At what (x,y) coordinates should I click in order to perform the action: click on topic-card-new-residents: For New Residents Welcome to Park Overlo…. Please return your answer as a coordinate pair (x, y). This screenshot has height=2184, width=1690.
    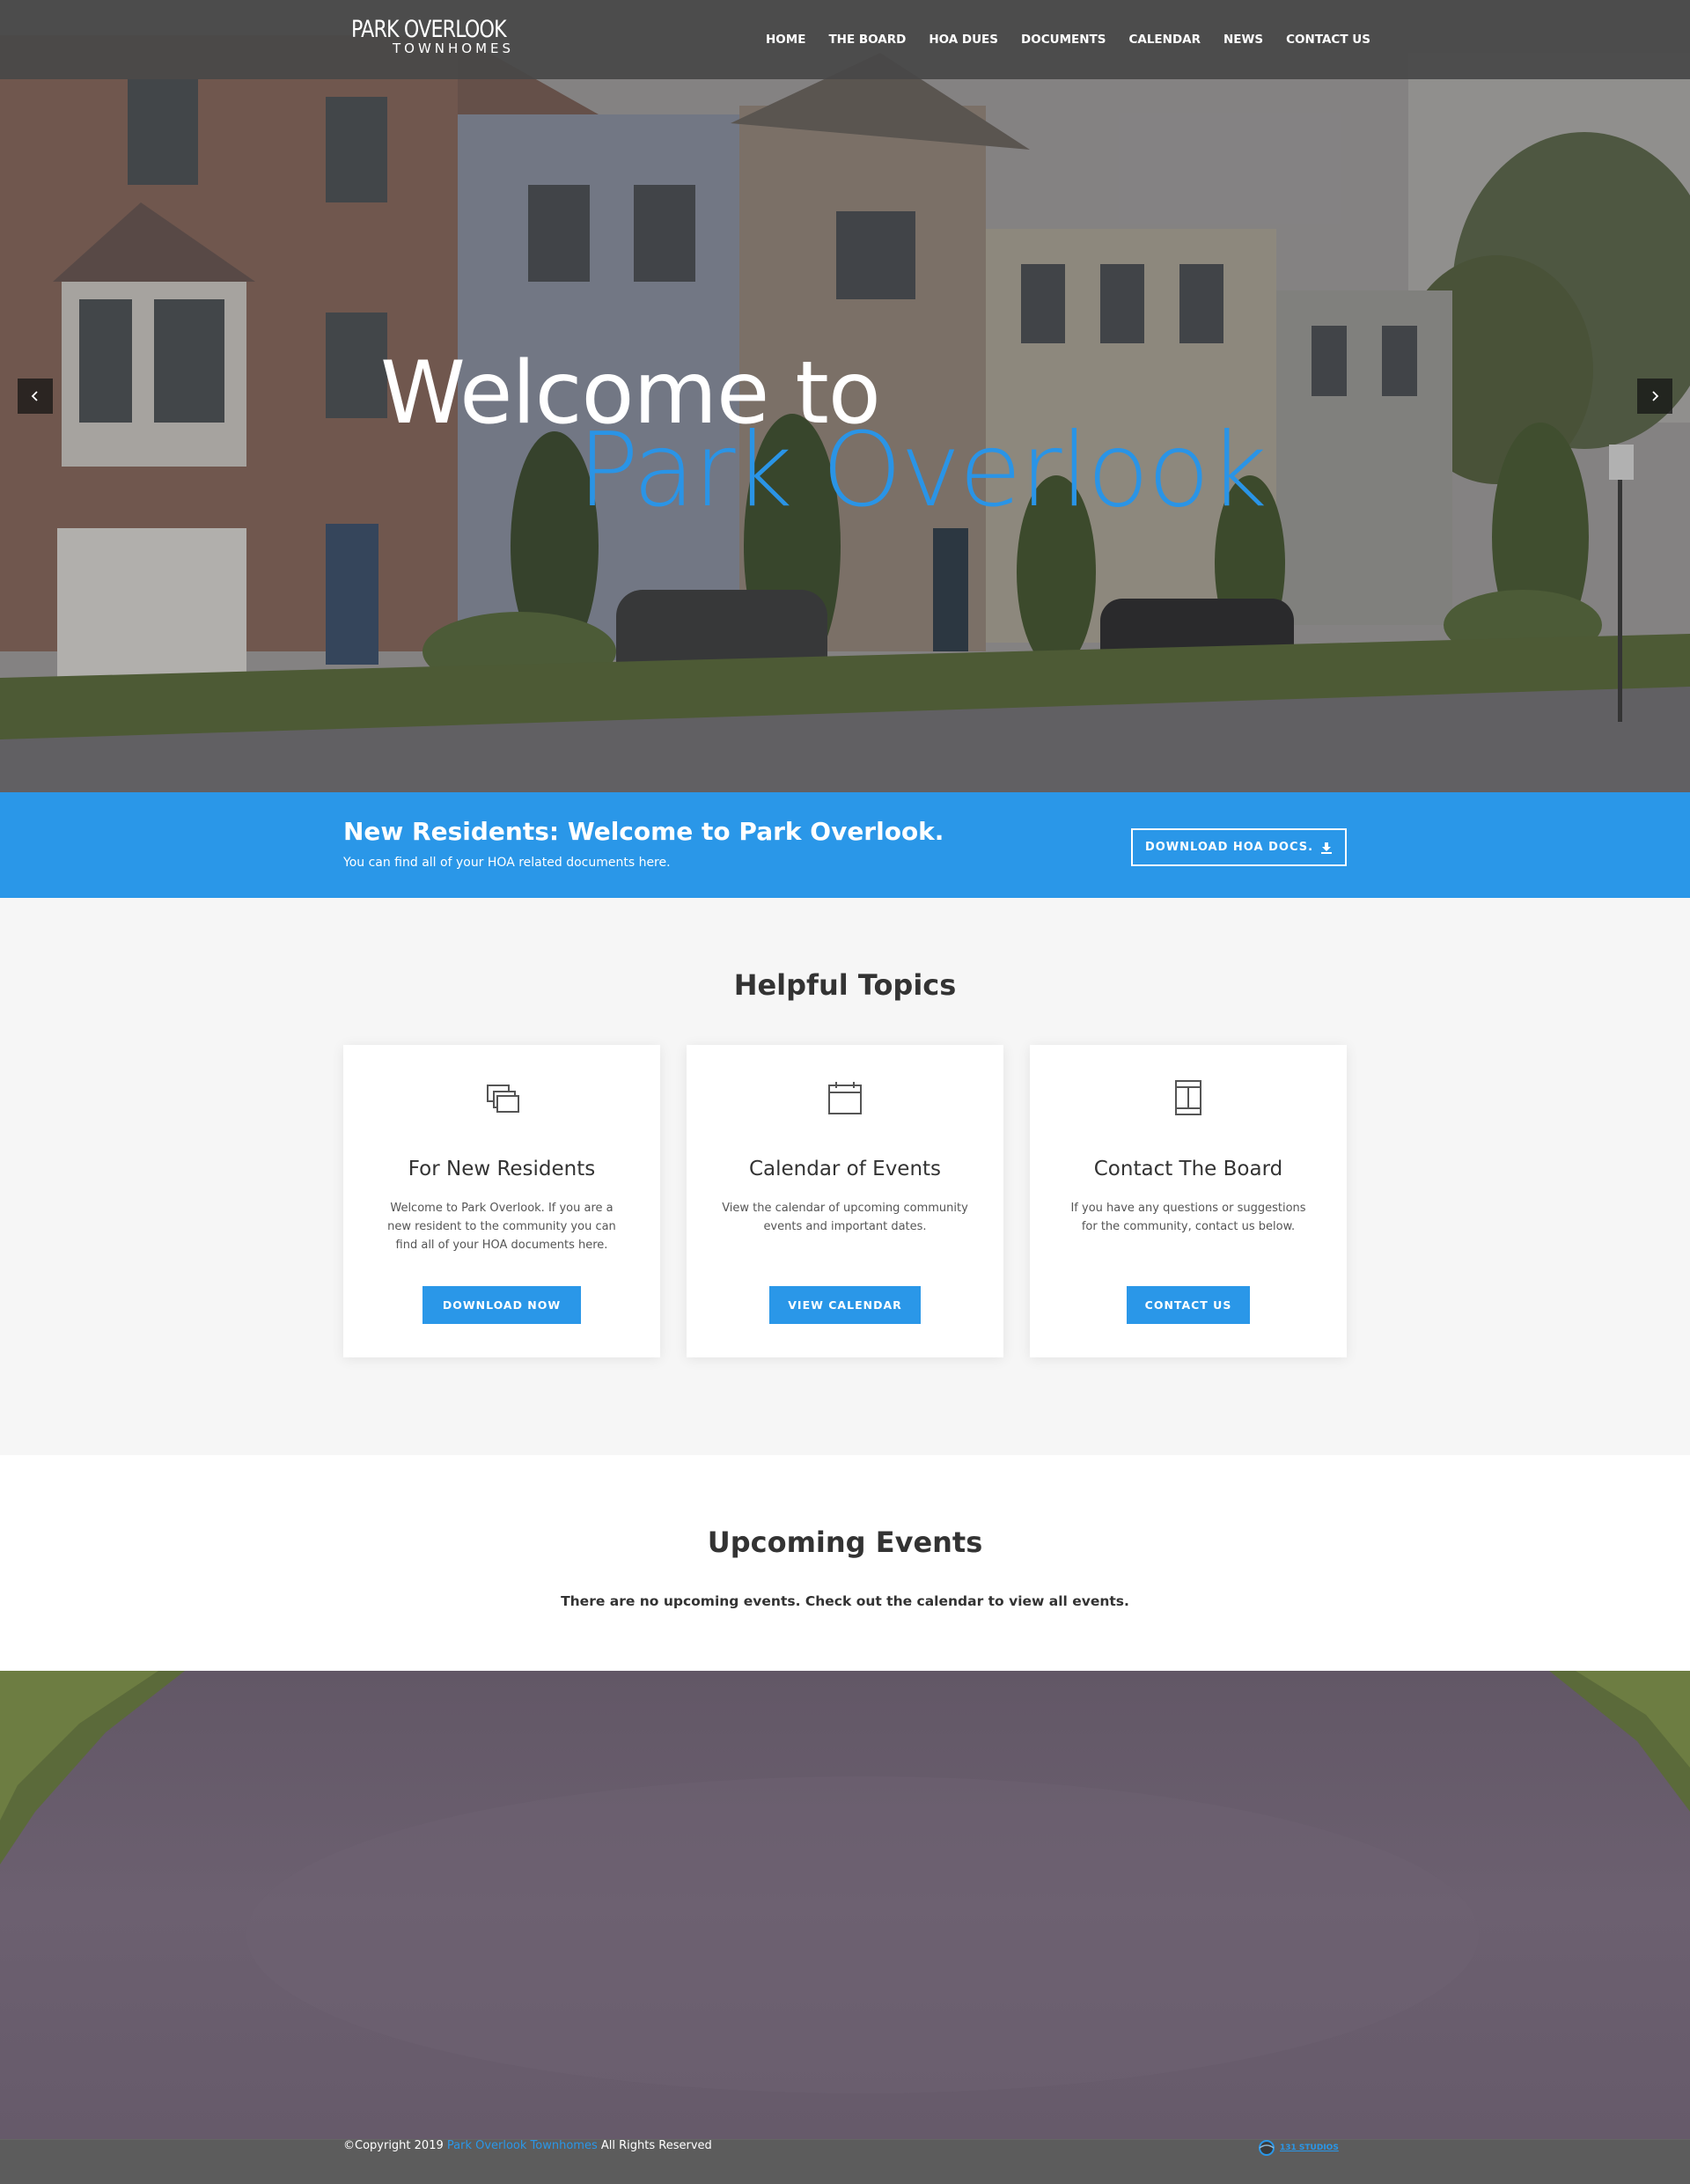
    Looking at the image, I should click on (501, 1201).